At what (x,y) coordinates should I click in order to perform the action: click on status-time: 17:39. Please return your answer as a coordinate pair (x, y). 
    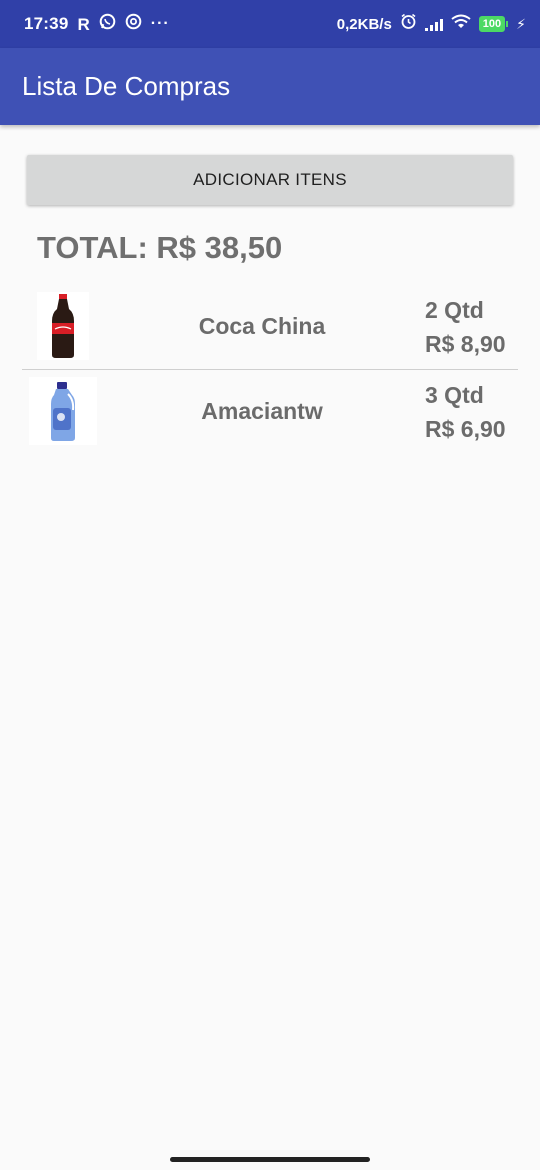
    Looking at the image, I should click on (46, 23).